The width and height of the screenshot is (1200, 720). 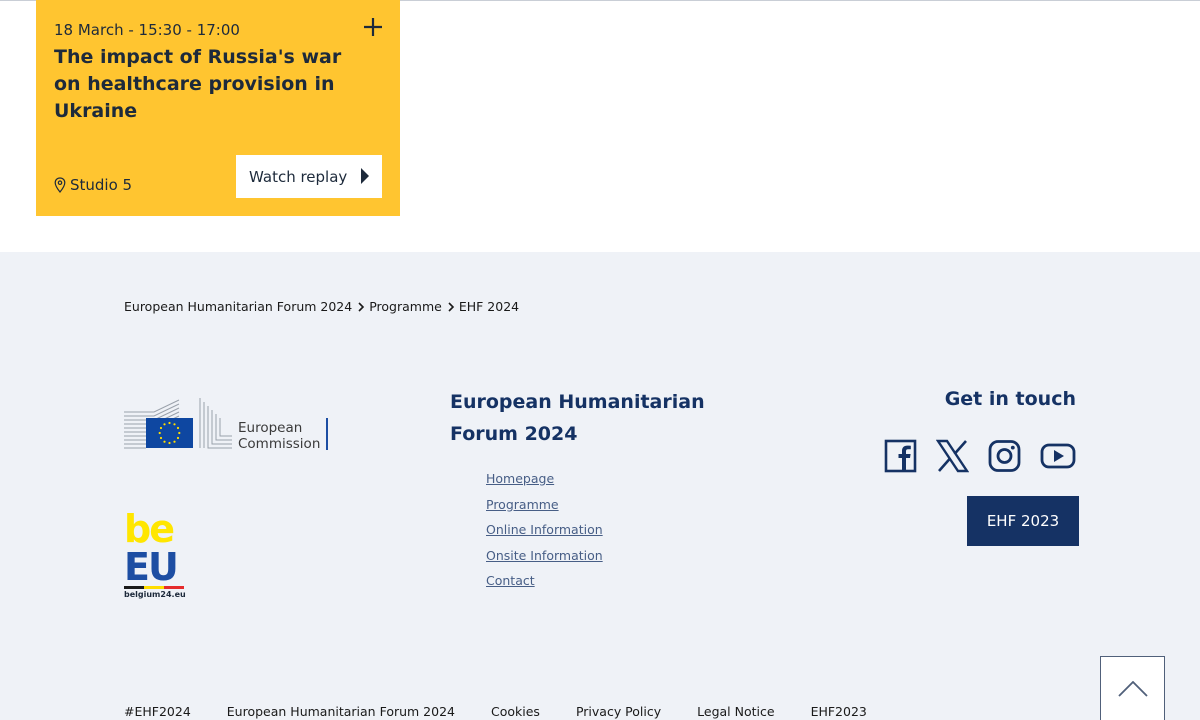 I want to click on get-in-touch-heading: Get in touch, so click(x=1010, y=399).